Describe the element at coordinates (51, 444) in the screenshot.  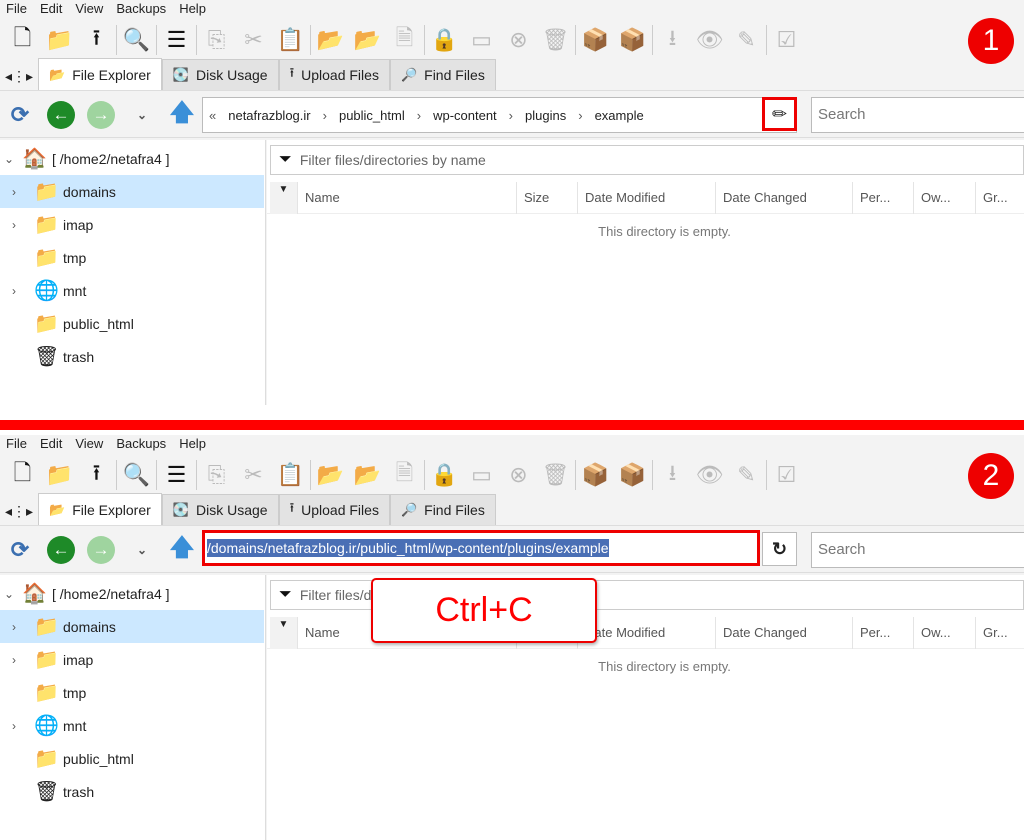
I see `menu-edit: Edit` at that location.